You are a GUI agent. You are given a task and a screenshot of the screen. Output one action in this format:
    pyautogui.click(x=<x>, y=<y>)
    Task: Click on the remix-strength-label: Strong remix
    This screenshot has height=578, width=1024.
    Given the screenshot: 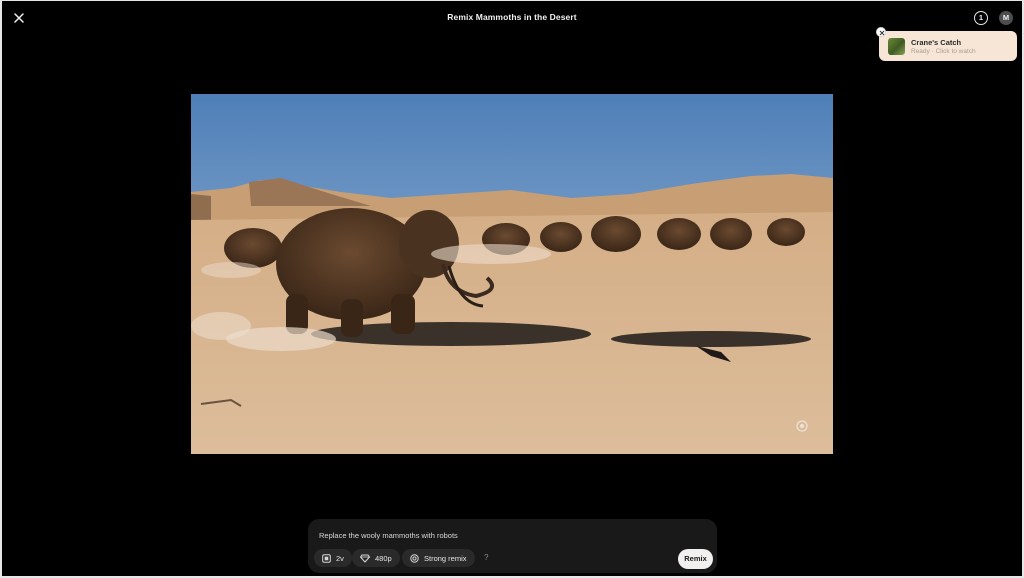 What is the action you would take?
    pyautogui.click(x=445, y=558)
    